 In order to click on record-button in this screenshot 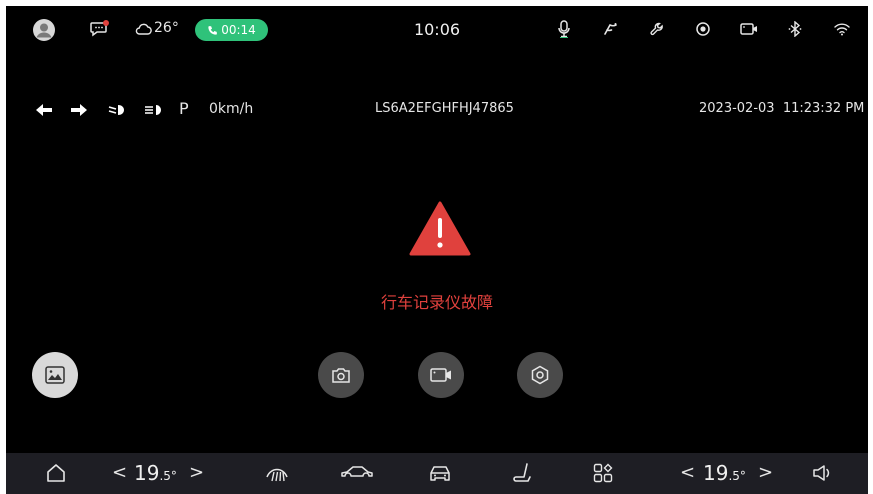, I will do `click(441, 375)`.